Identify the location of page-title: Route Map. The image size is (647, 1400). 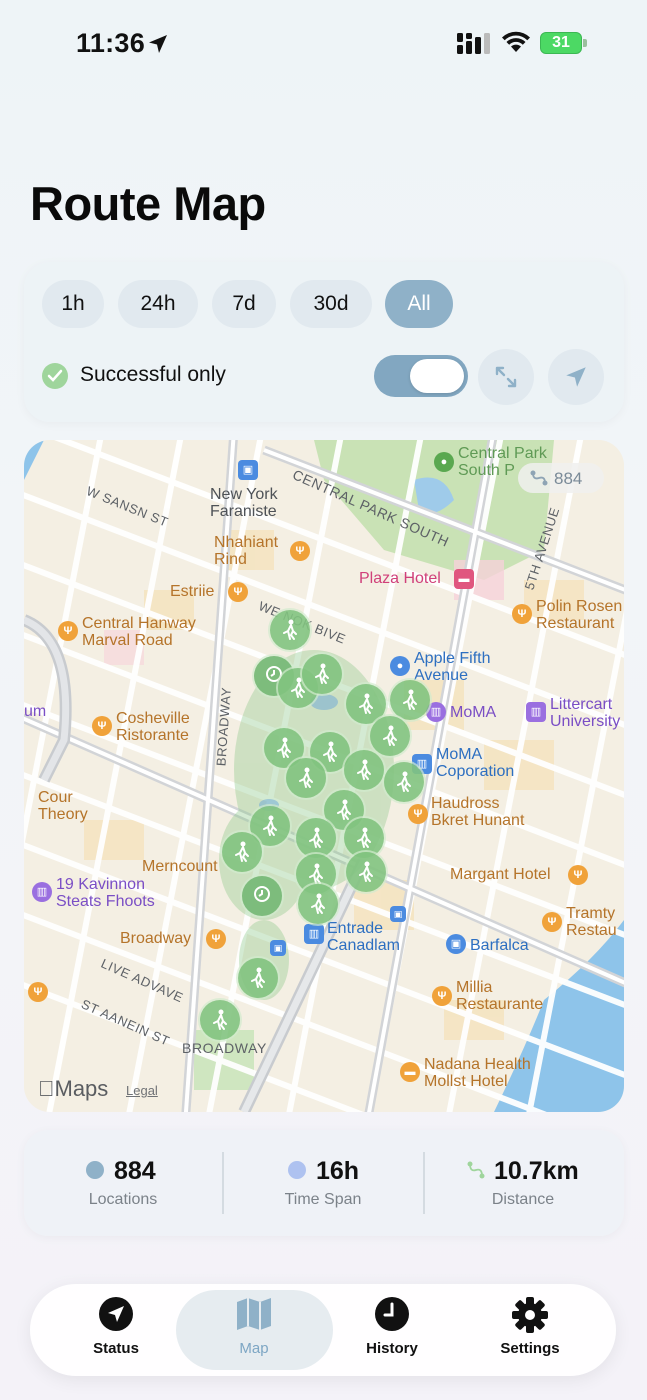
(148, 203).